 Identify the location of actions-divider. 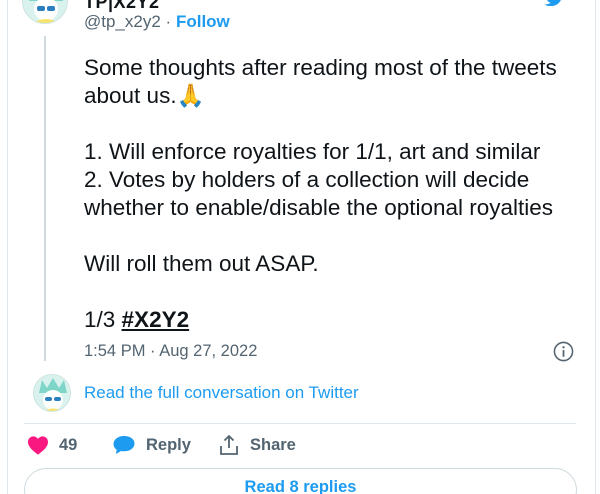
(300, 423).